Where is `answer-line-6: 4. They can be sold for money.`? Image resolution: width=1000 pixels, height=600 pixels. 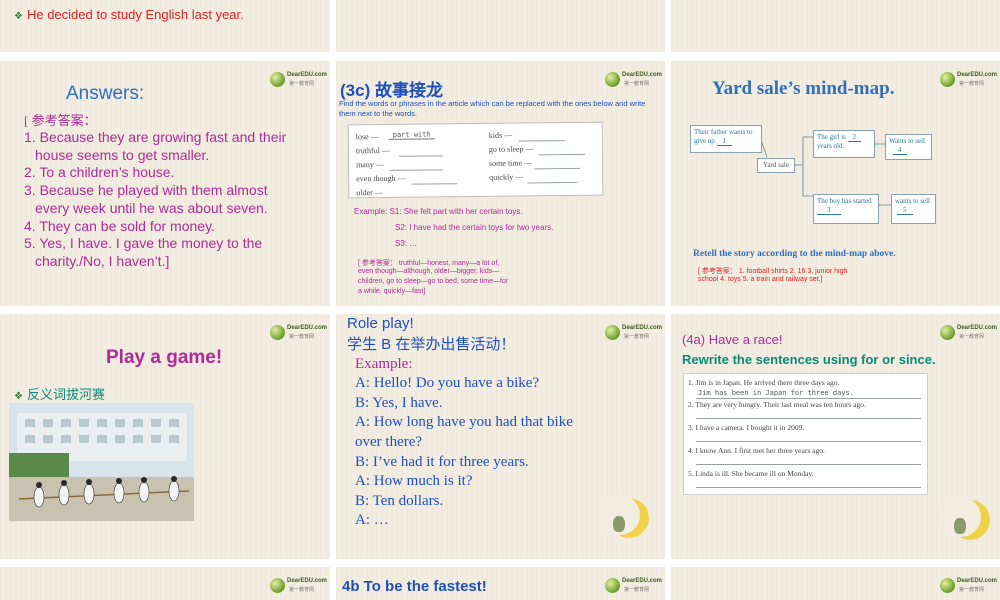
answer-line-6: 4. They can be sold for money. is located at coordinates (119, 226).